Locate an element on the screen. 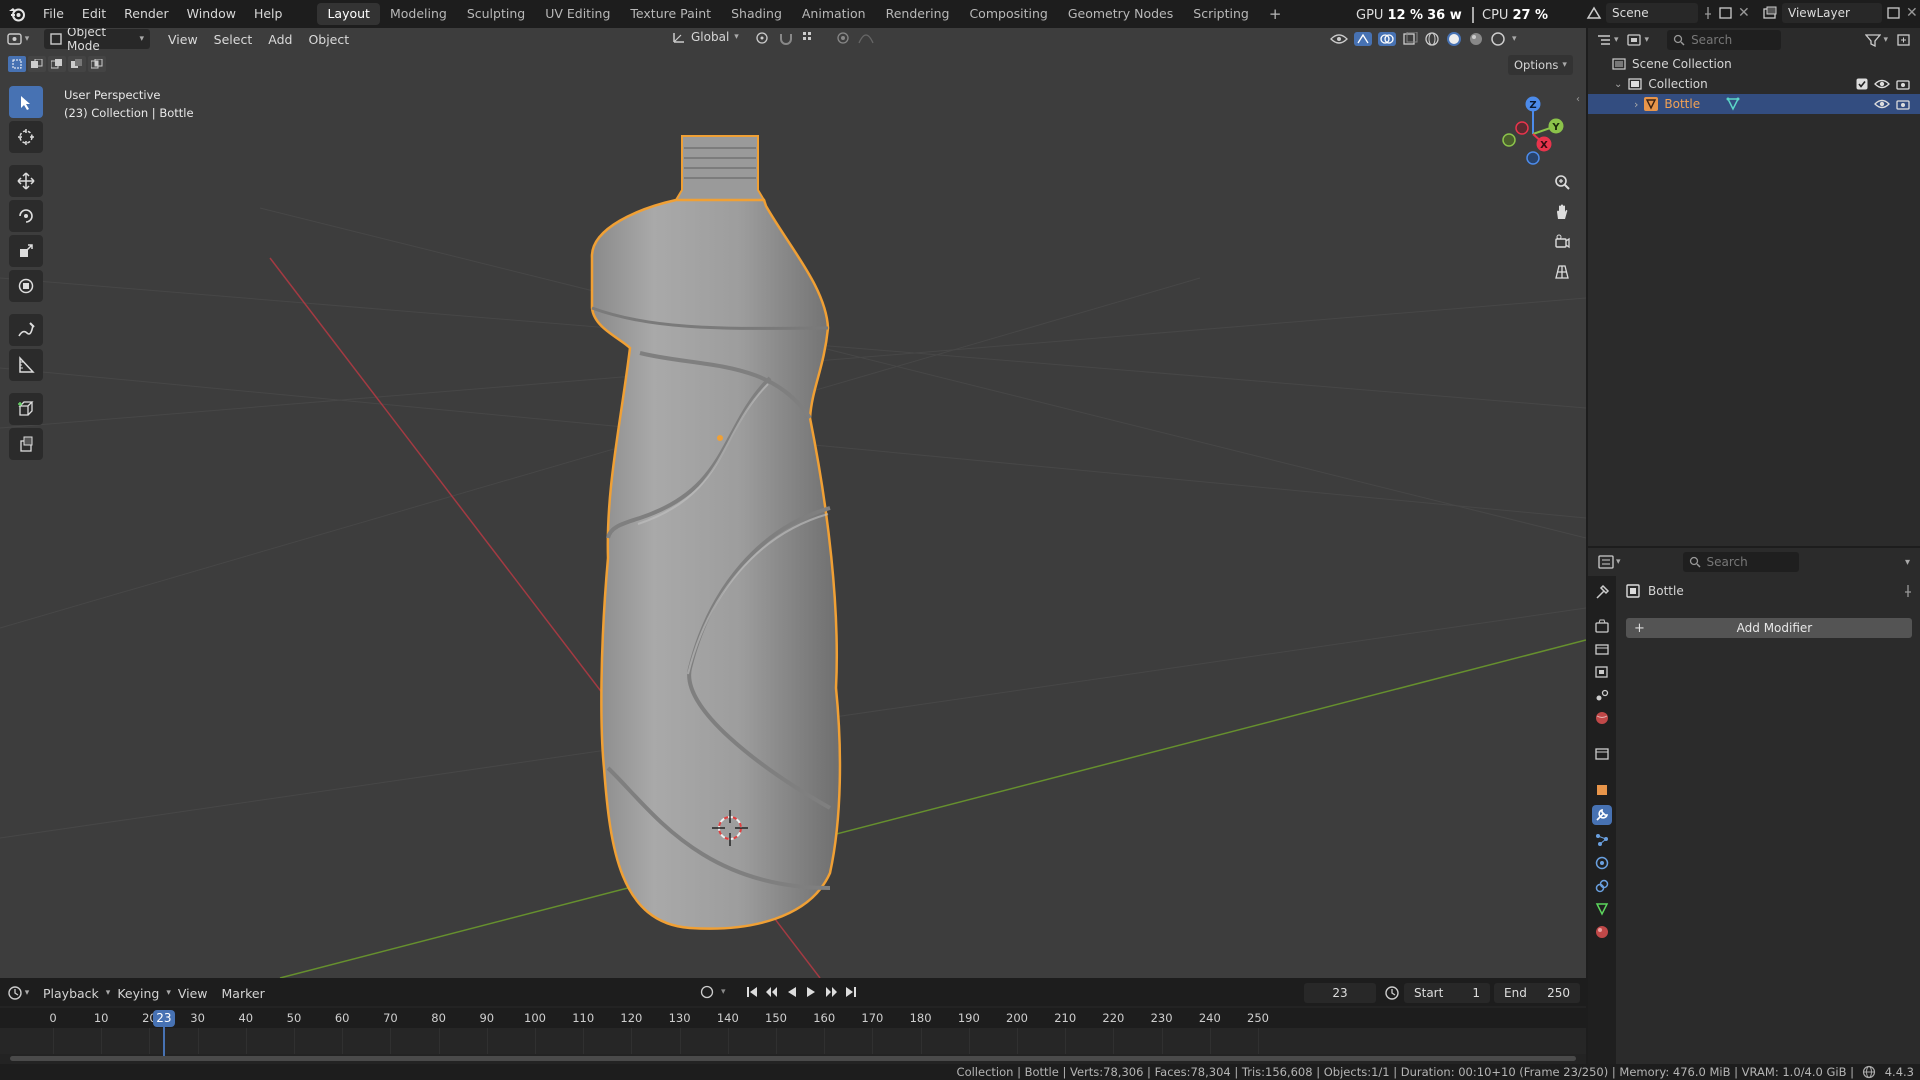  pan-hand-icon is located at coordinates (1562, 212).